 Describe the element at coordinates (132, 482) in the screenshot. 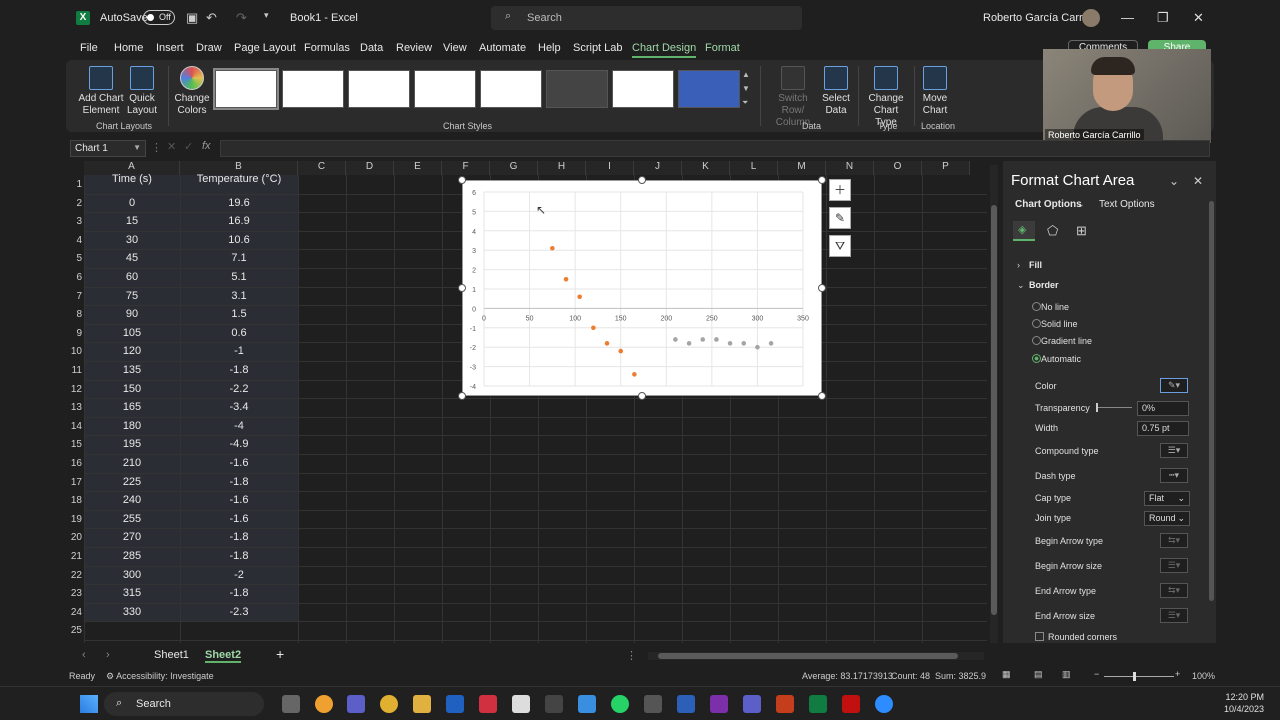

I see `cell-time: 225` at that location.